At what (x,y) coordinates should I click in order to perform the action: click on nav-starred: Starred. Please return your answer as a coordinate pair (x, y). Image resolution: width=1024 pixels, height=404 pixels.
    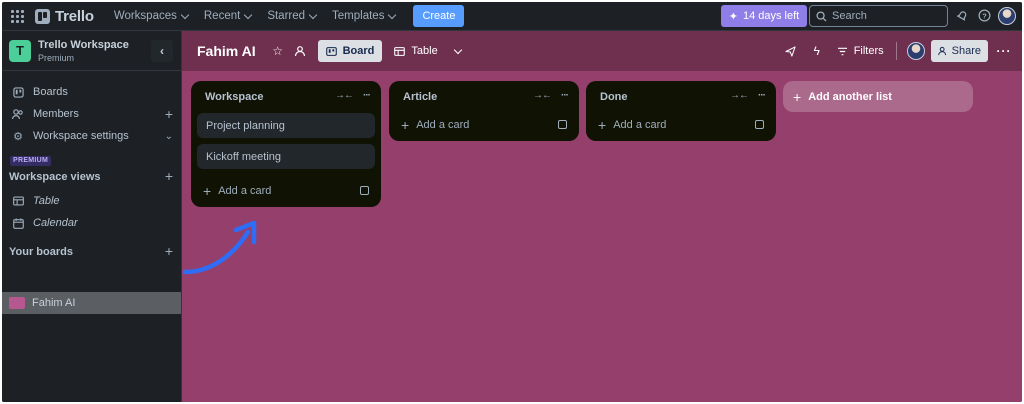
    Looking at the image, I should click on (291, 16).